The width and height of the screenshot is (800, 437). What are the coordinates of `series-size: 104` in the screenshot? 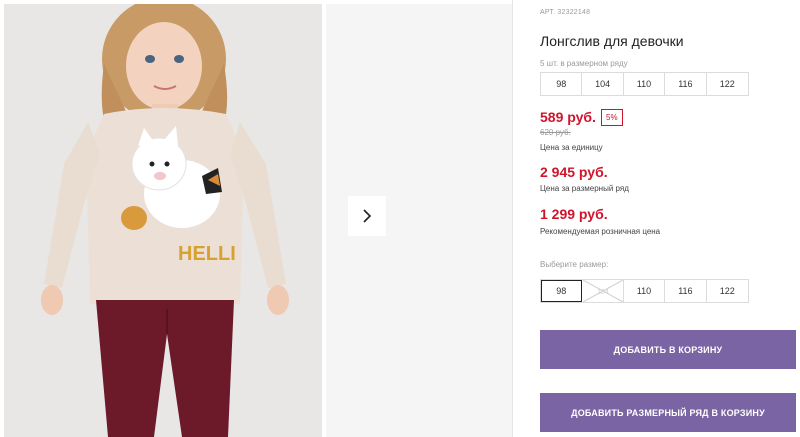 It's located at (603, 84).